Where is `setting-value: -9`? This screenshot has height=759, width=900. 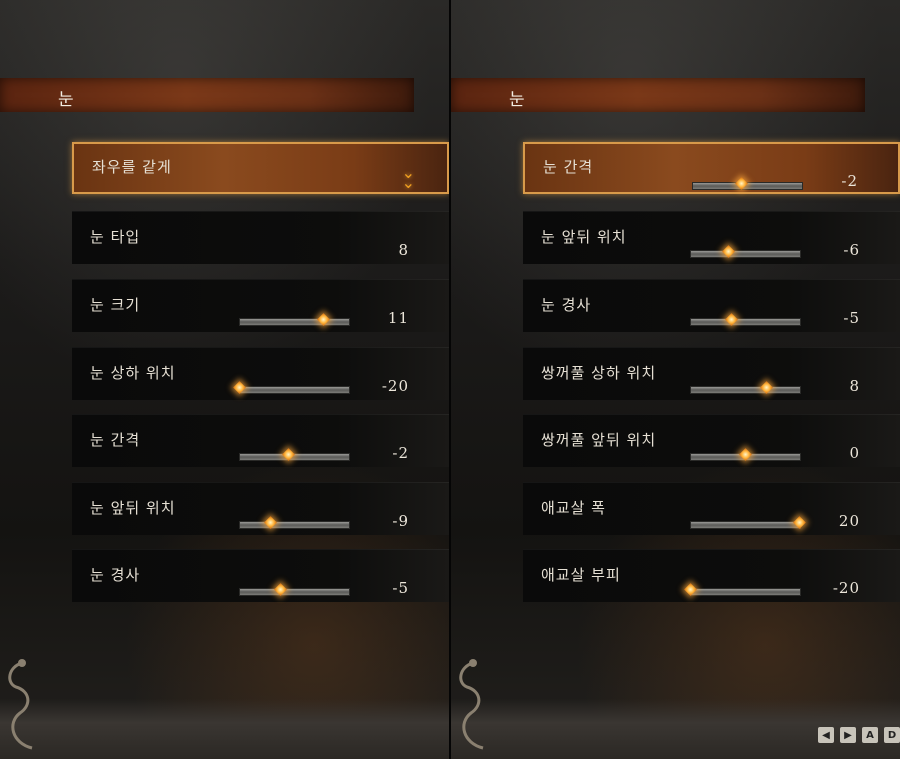 setting-value: -9 is located at coordinates (400, 521).